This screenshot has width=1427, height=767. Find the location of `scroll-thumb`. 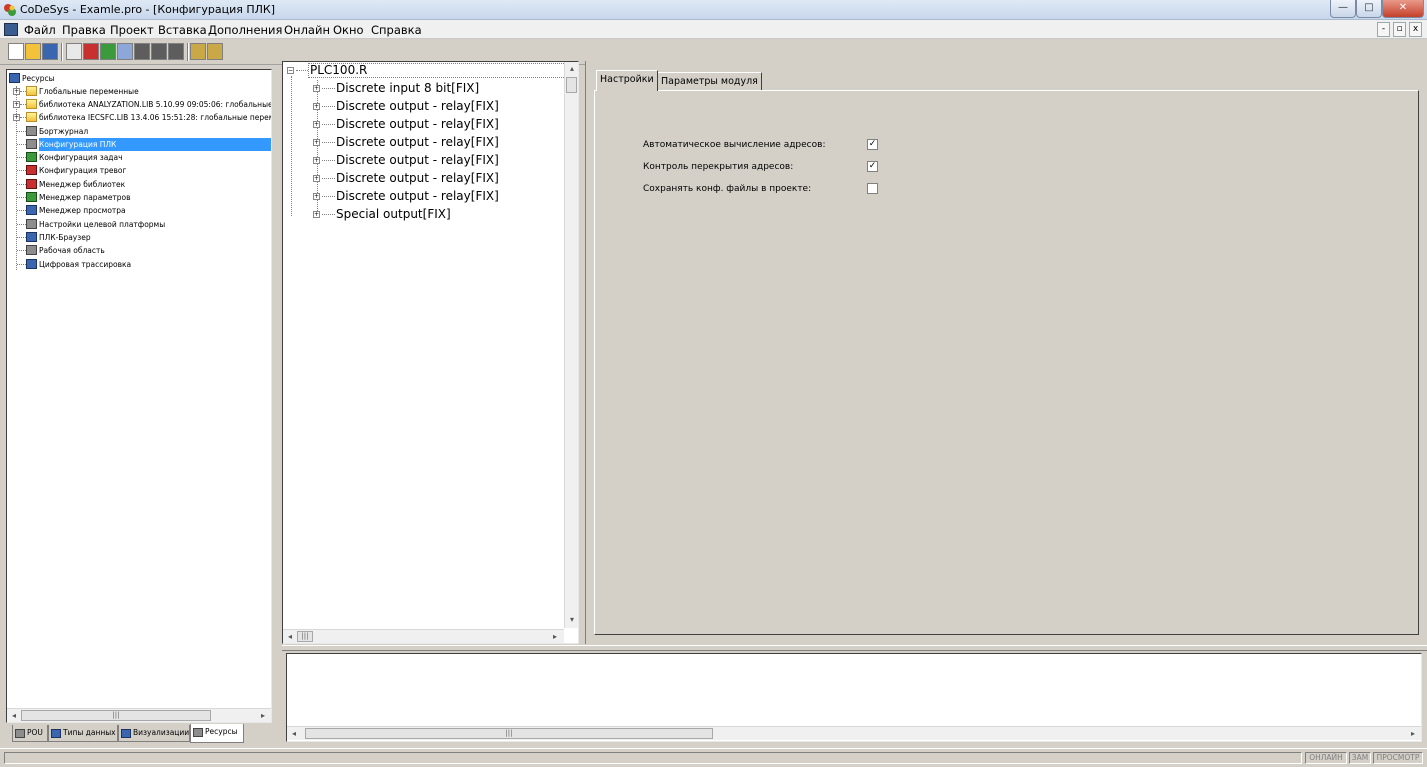

scroll-thumb is located at coordinates (571, 85).